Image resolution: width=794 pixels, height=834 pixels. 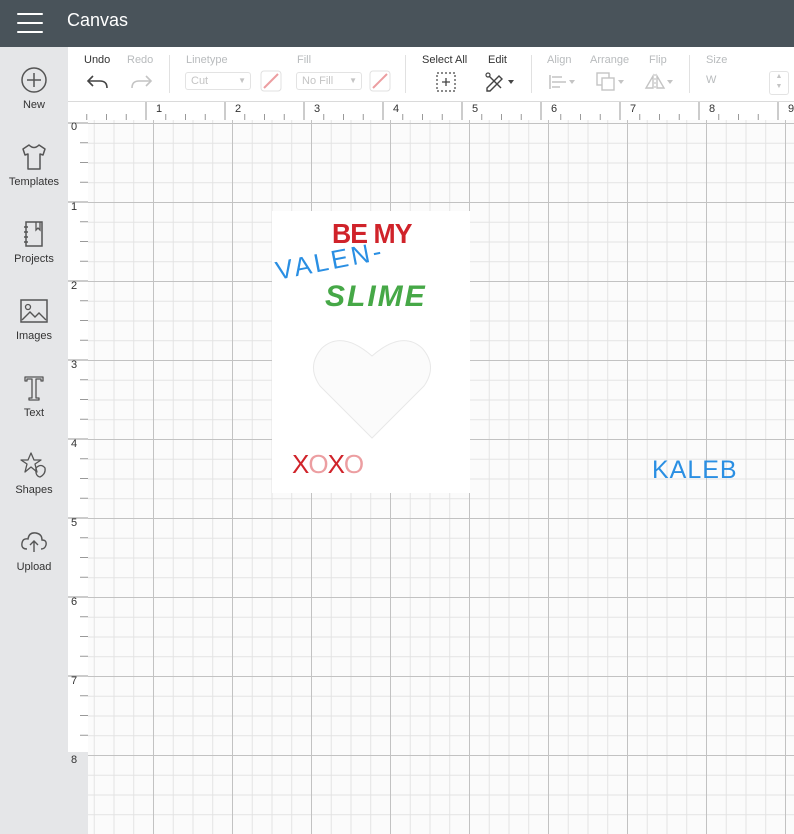 I want to click on select-all-label: Select All, so click(x=445, y=60).